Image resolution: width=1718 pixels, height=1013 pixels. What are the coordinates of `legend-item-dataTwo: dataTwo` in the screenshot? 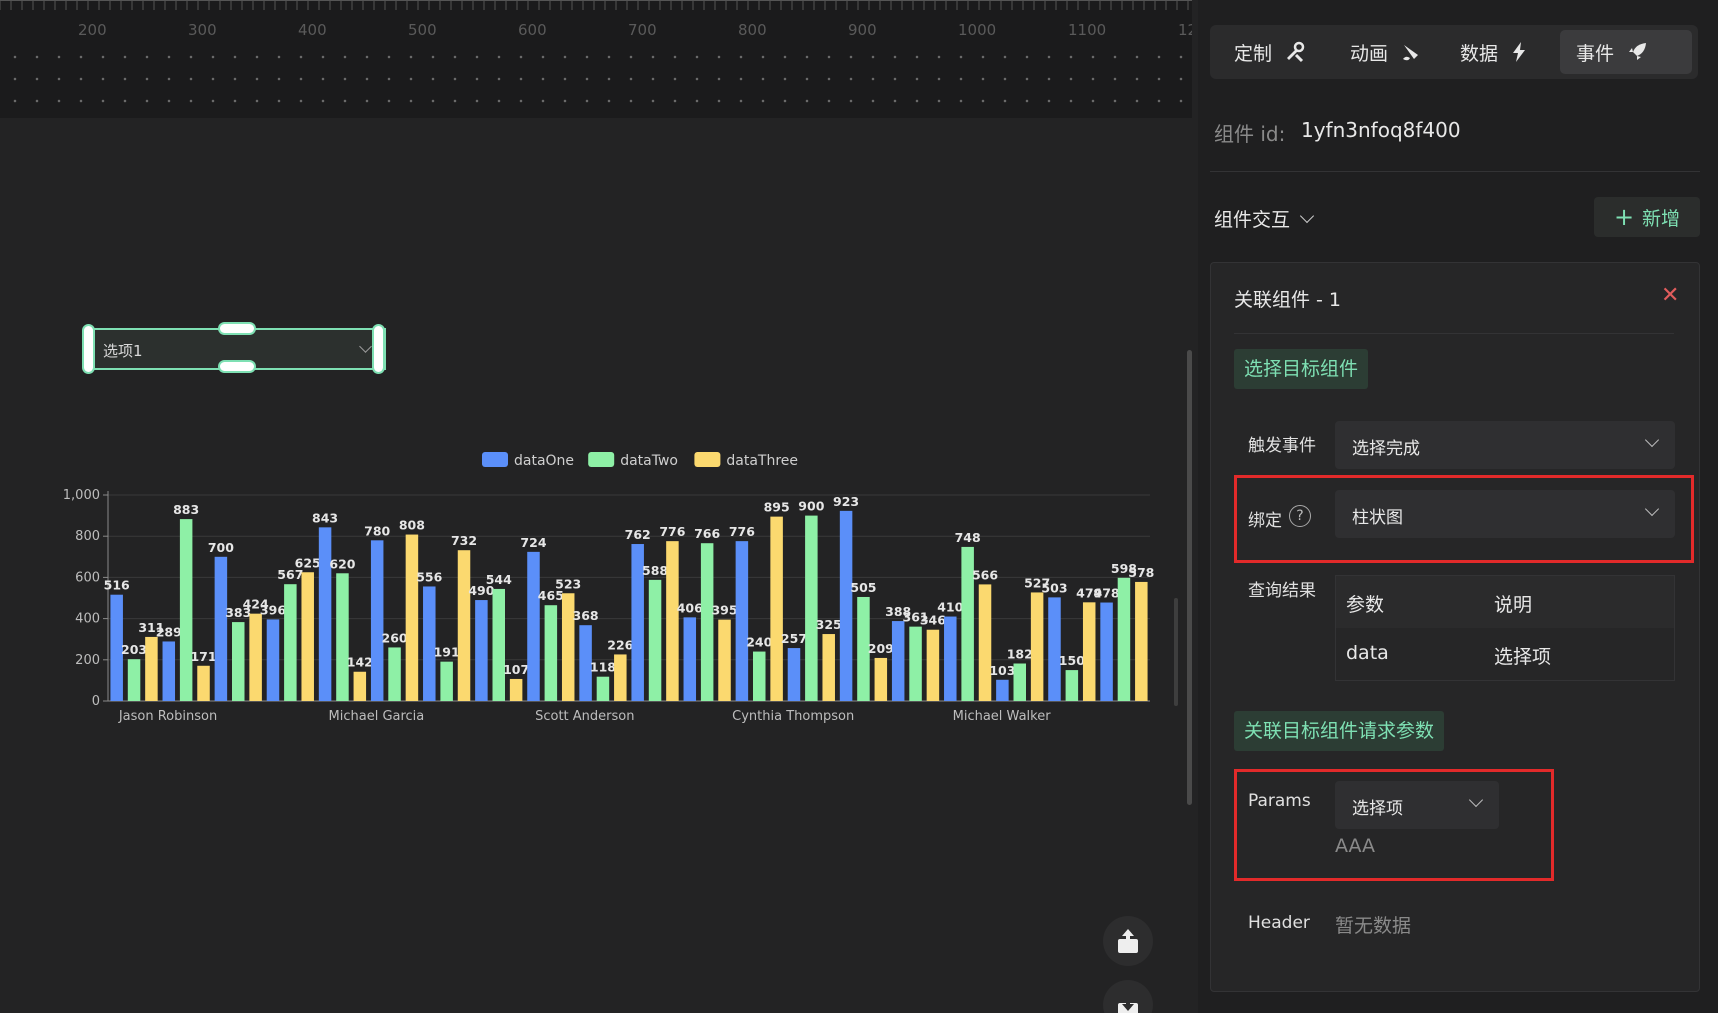 It's located at (633, 460).